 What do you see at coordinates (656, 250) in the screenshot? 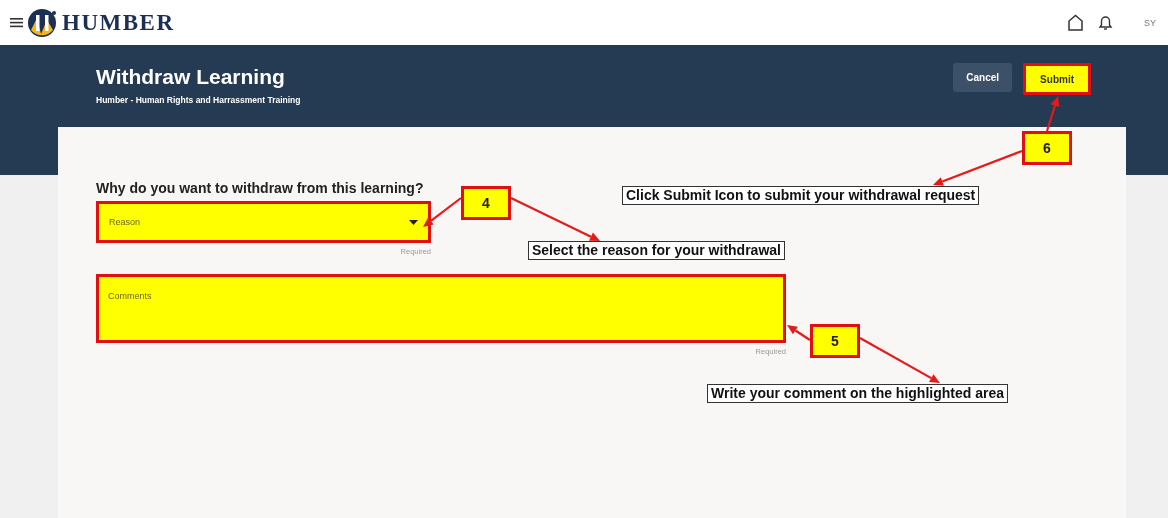
I see `instruction-note: Select the reason for your withdrawal` at bounding box center [656, 250].